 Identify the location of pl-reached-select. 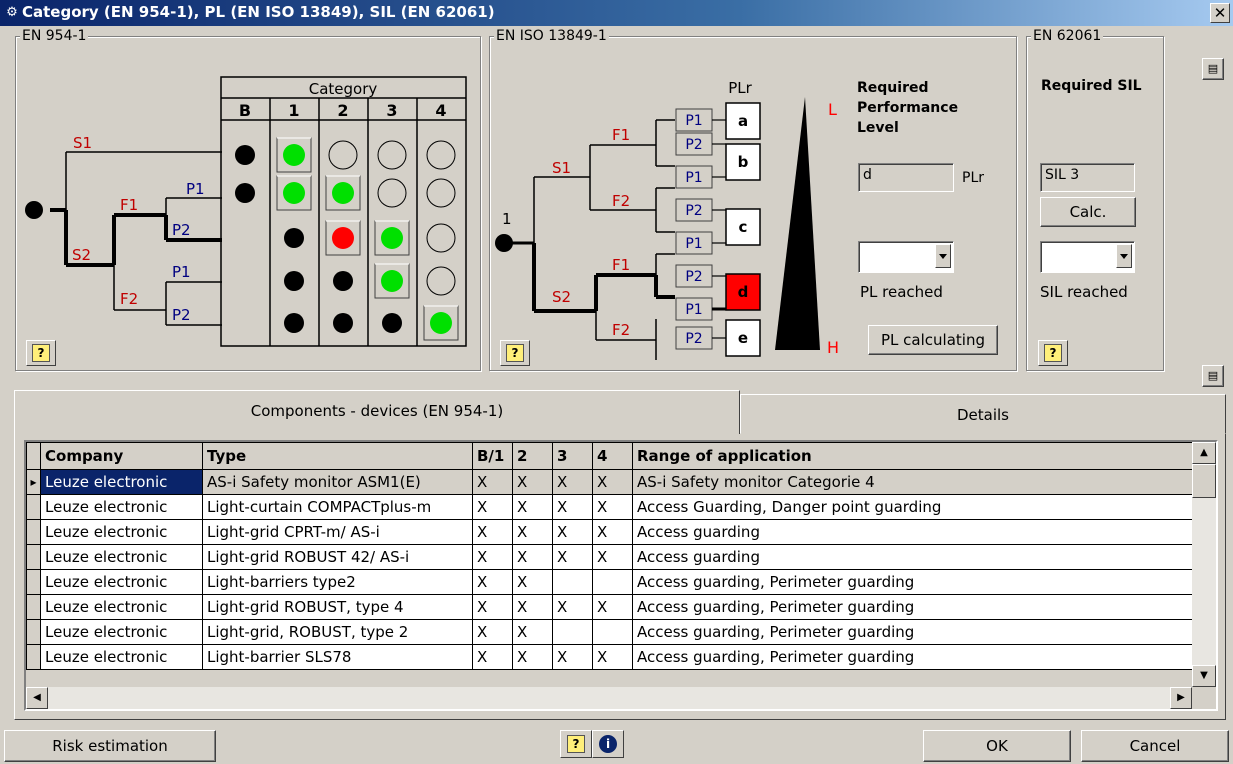
(906, 257).